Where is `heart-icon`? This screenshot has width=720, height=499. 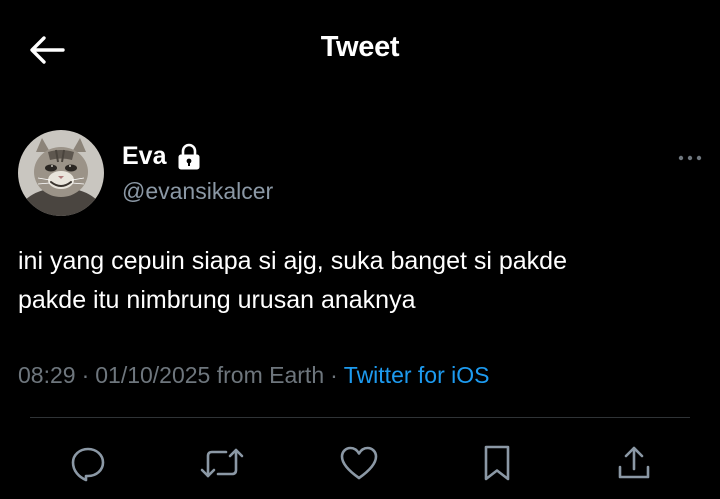
heart-icon is located at coordinates (359, 463).